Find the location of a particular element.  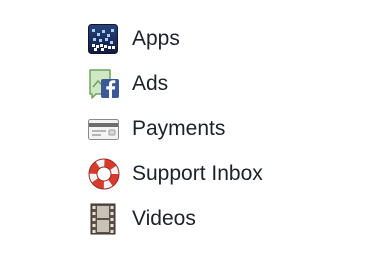

facebook-ads-icon is located at coordinates (104, 84).